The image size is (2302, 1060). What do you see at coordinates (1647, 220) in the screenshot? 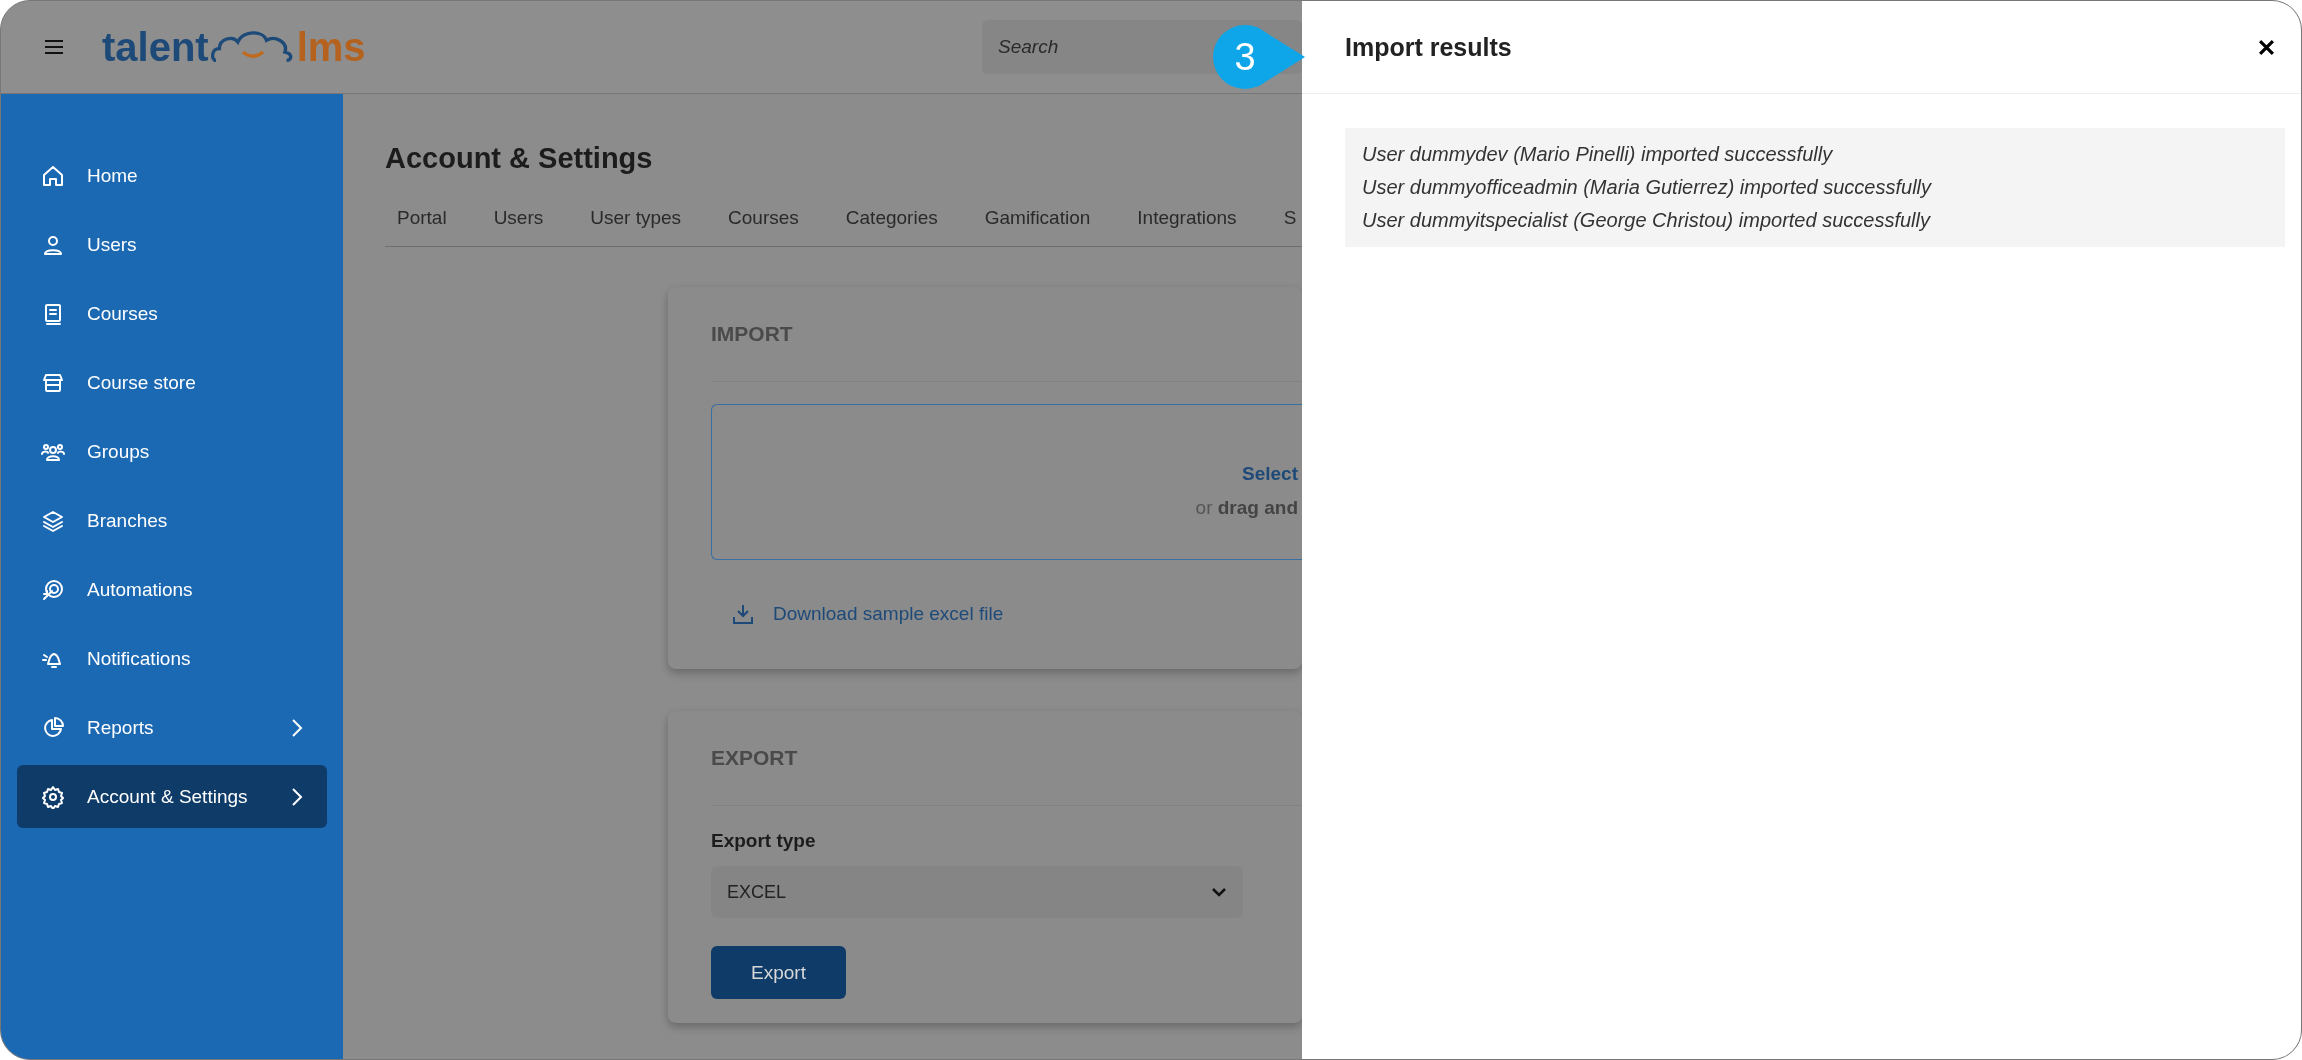
I see `result-line: User dummyitspecialist (George Christou) imported successfully` at bounding box center [1647, 220].